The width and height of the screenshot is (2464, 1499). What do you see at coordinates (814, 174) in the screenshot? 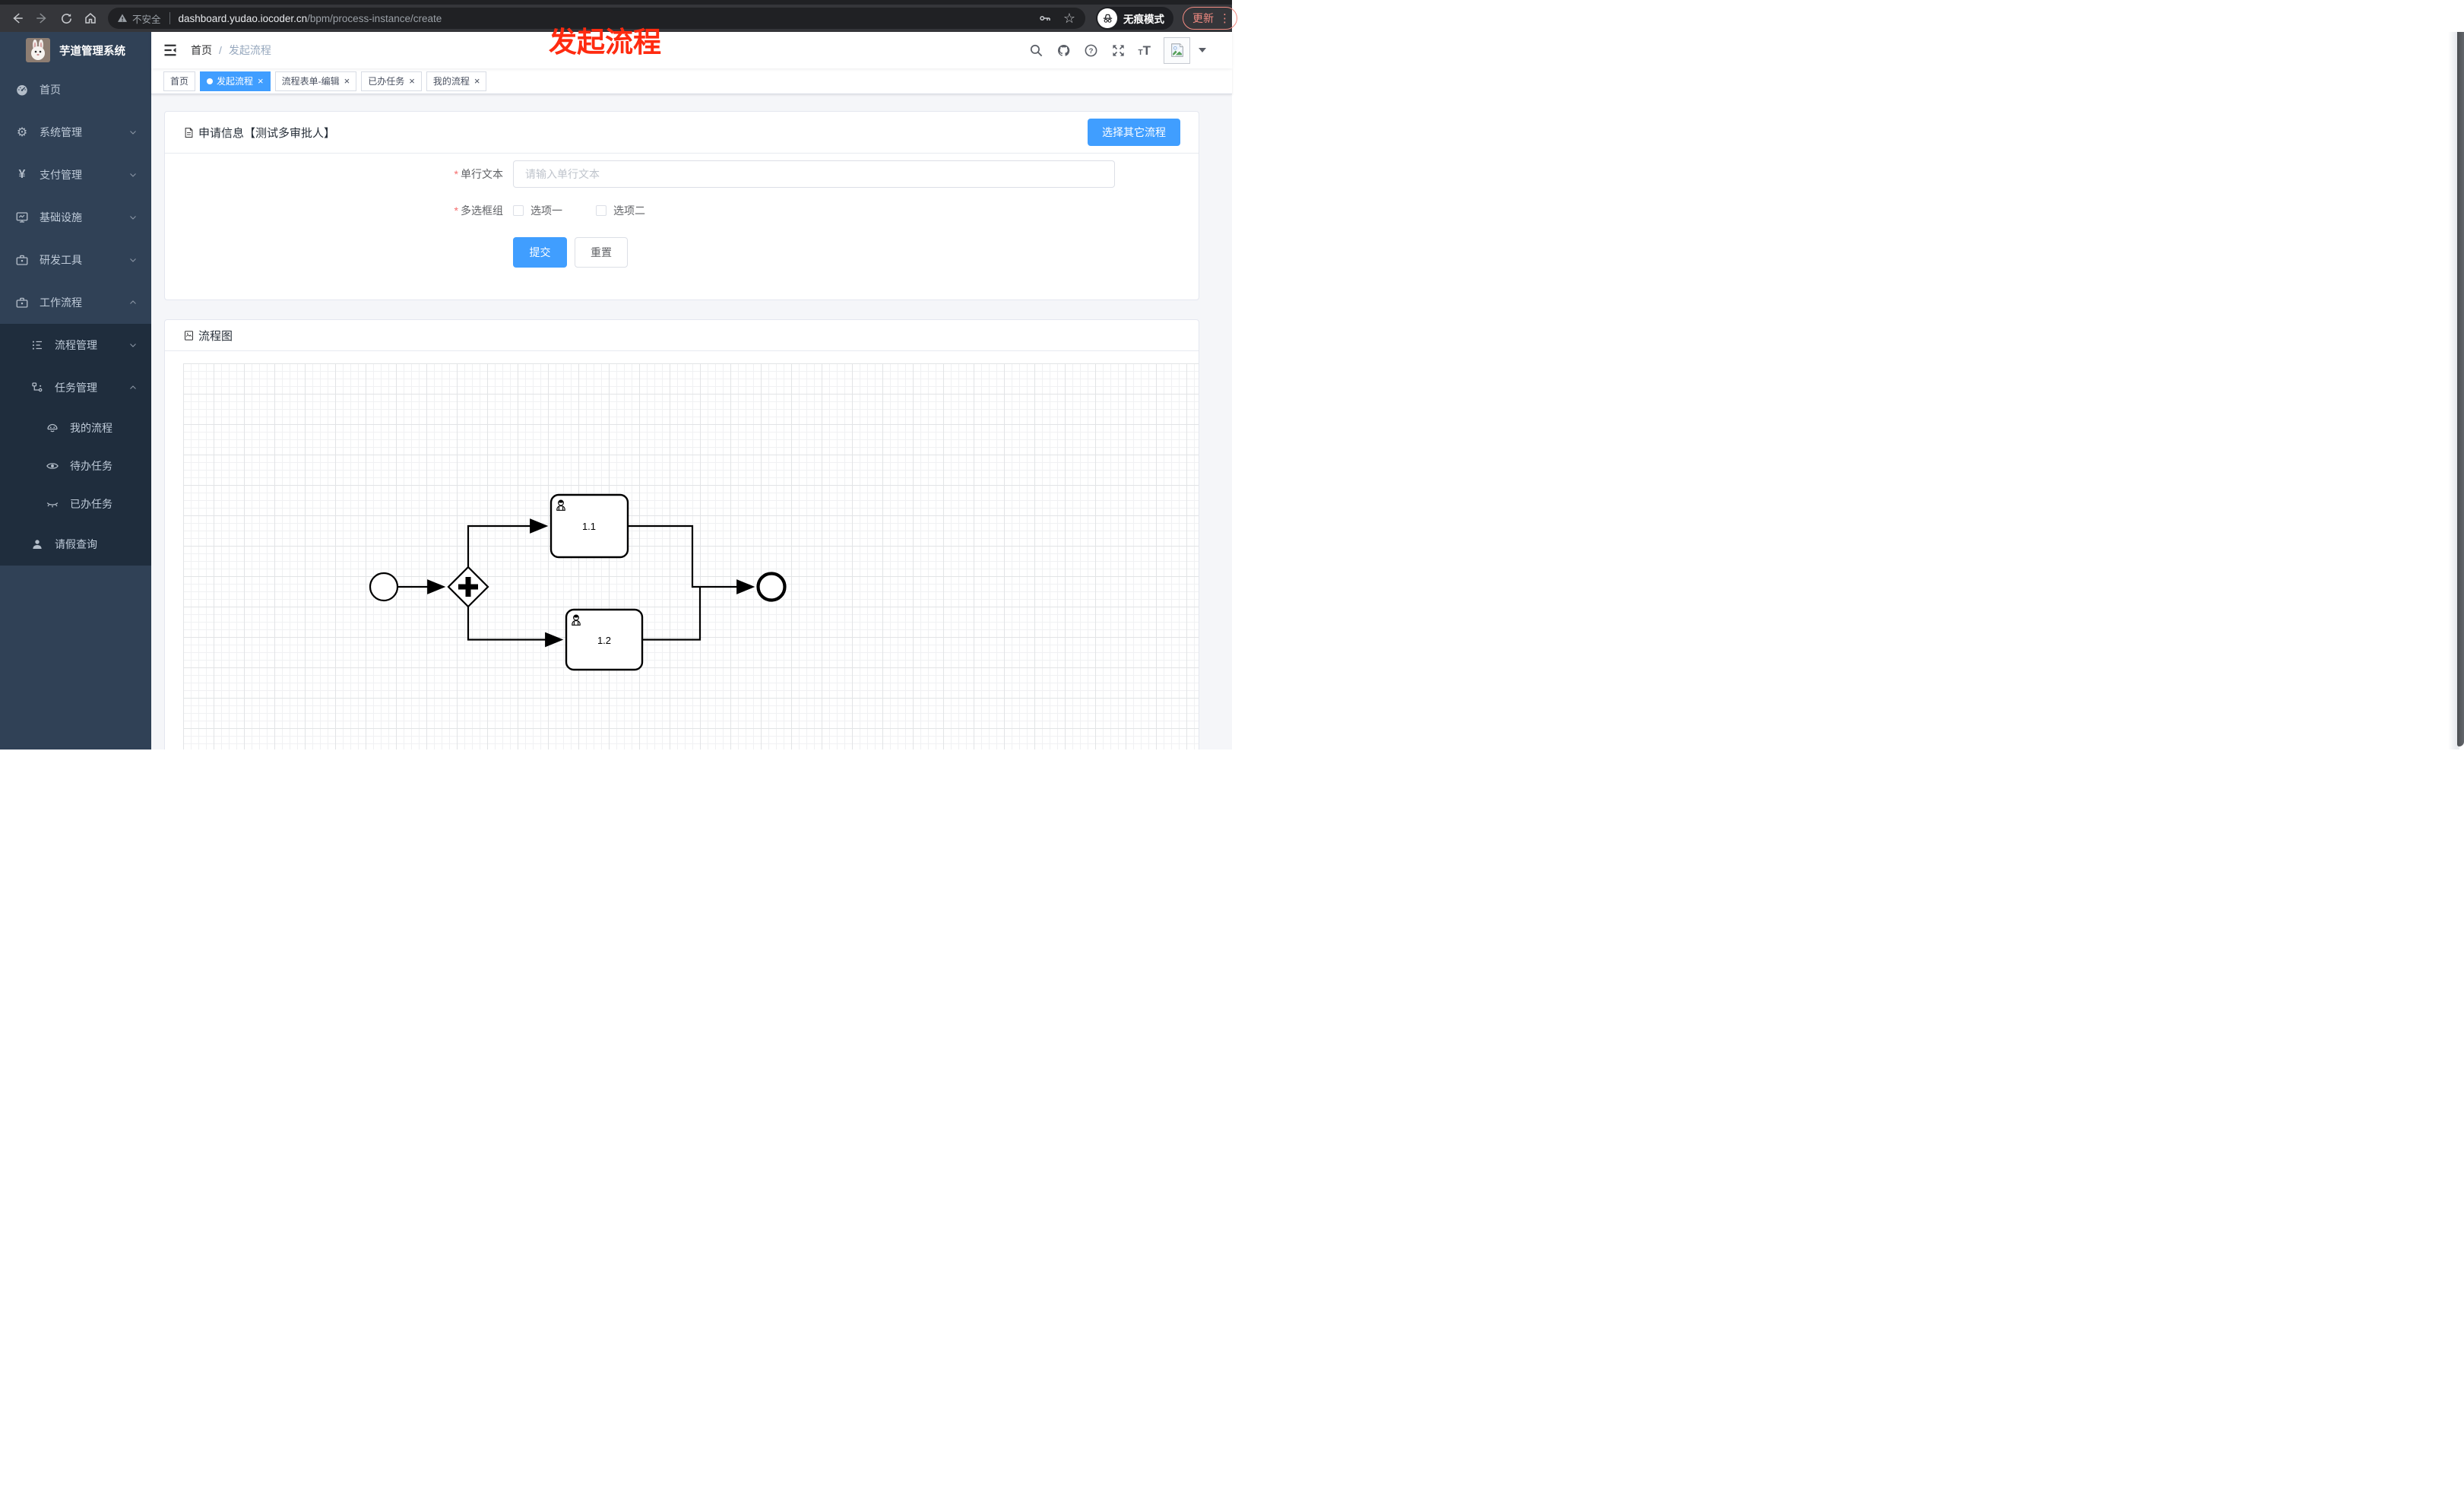
I see `single-line-text-input` at bounding box center [814, 174].